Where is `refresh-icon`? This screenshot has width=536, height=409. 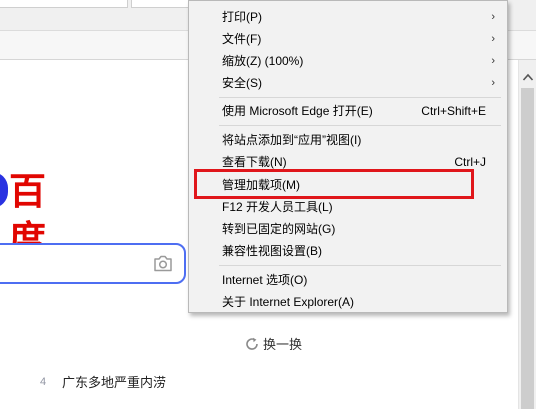
refresh-icon is located at coordinates (252, 343).